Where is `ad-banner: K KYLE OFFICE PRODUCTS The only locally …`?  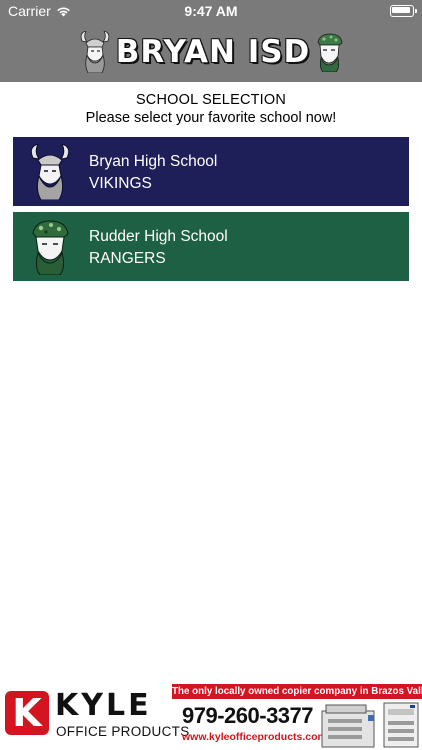 ad-banner: K KYLE OFFICE PRODUCTS The only locally … is located at coordinates (211, 716).